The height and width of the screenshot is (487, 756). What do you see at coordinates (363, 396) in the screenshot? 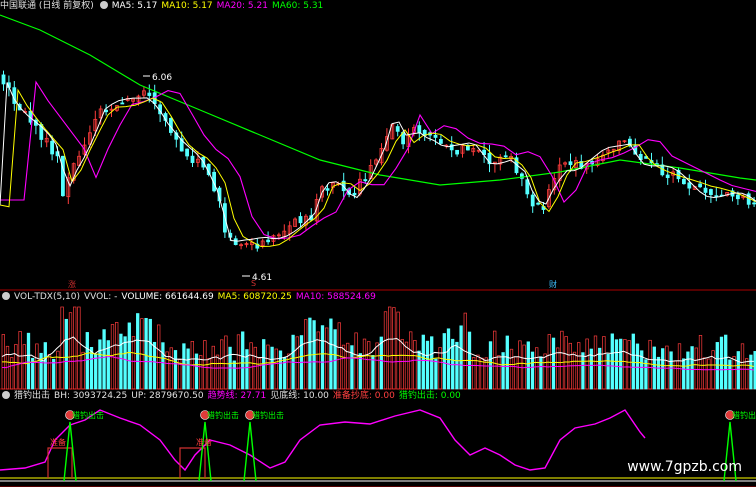
I see `prep-label: 准备抄底: 0.00` at bounding box center [363, 396].